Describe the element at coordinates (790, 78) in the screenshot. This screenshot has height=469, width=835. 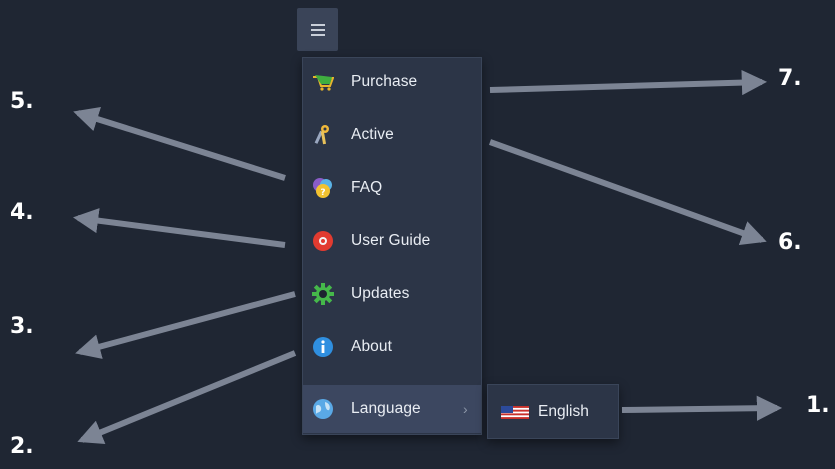
I see `callout-number-7: 7.` at that location.